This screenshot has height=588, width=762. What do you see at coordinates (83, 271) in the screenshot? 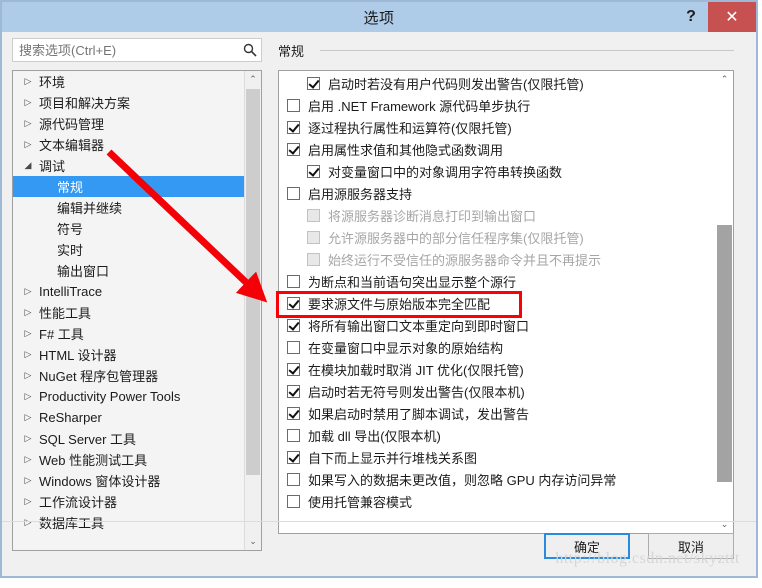
I see `sidebar-item-label: 输出窗口` at bounding box center [83, 271].